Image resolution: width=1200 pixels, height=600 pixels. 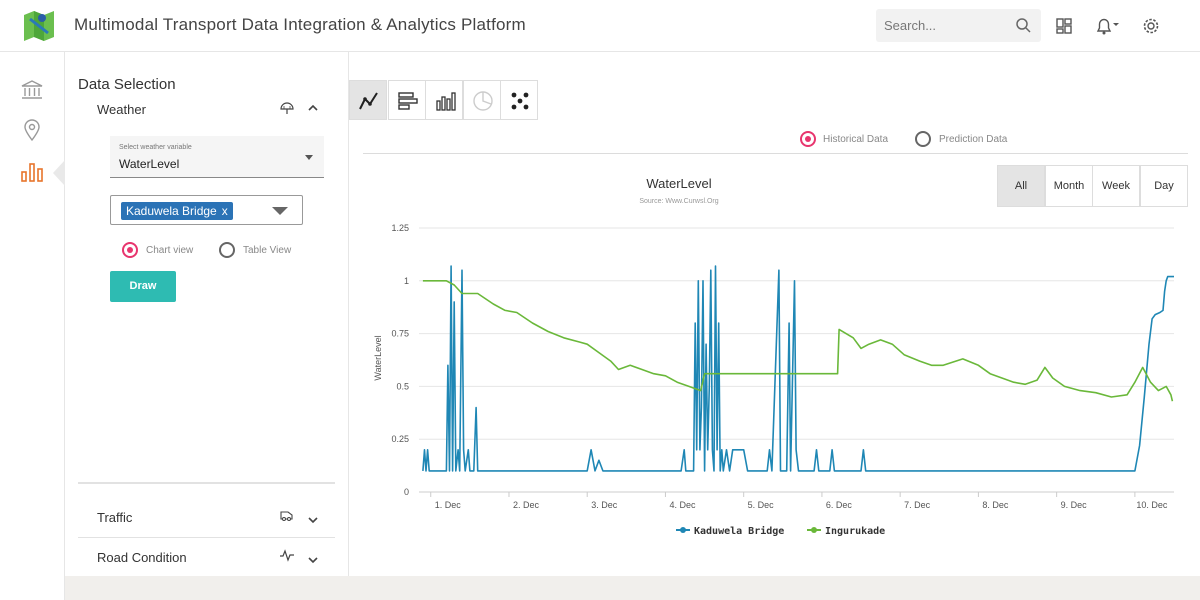 I want to click on x-tick-label: 2. Dec, so click(x=526, y=505).